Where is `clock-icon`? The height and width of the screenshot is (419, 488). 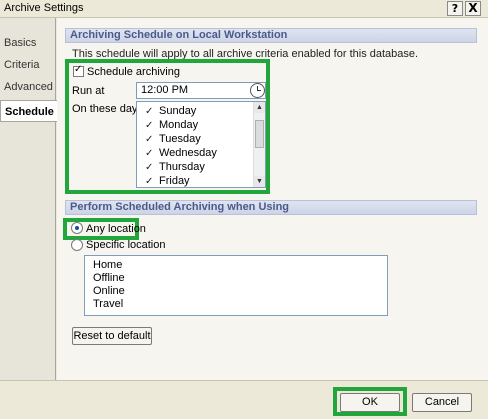 clock-icon is located at coordinates (257, 90).